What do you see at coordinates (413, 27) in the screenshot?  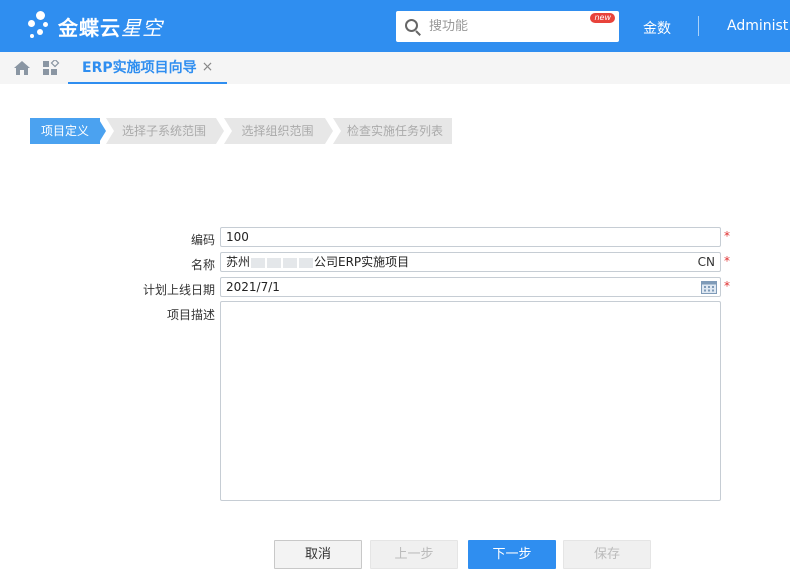 I see `search-icon` at bounding box center [413, 27].